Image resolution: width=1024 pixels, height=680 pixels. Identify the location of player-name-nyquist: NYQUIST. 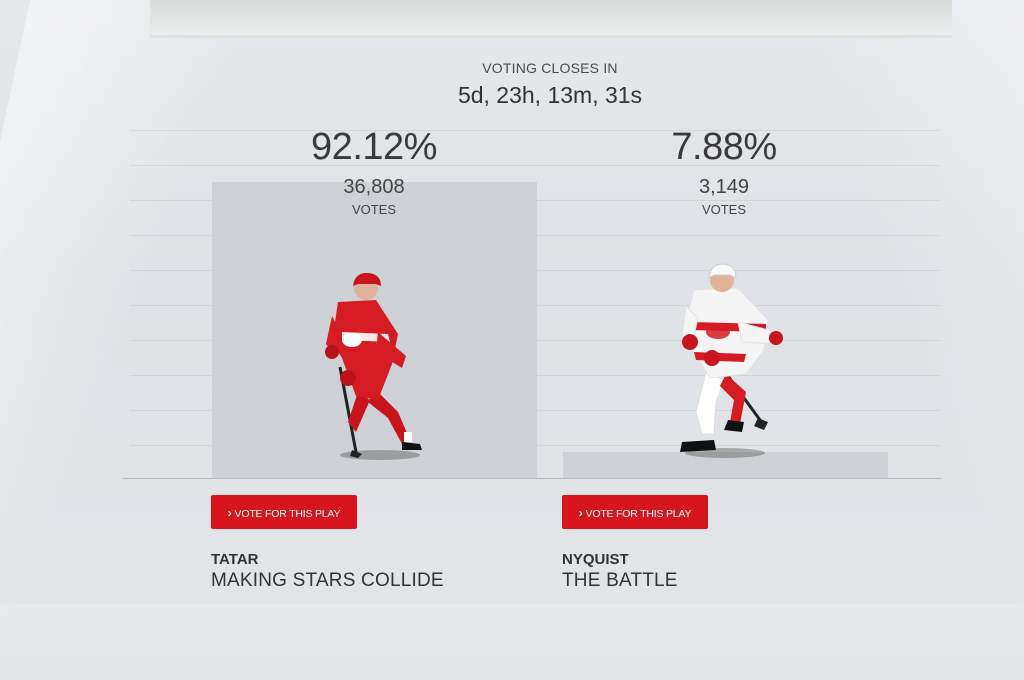
(595, 559).